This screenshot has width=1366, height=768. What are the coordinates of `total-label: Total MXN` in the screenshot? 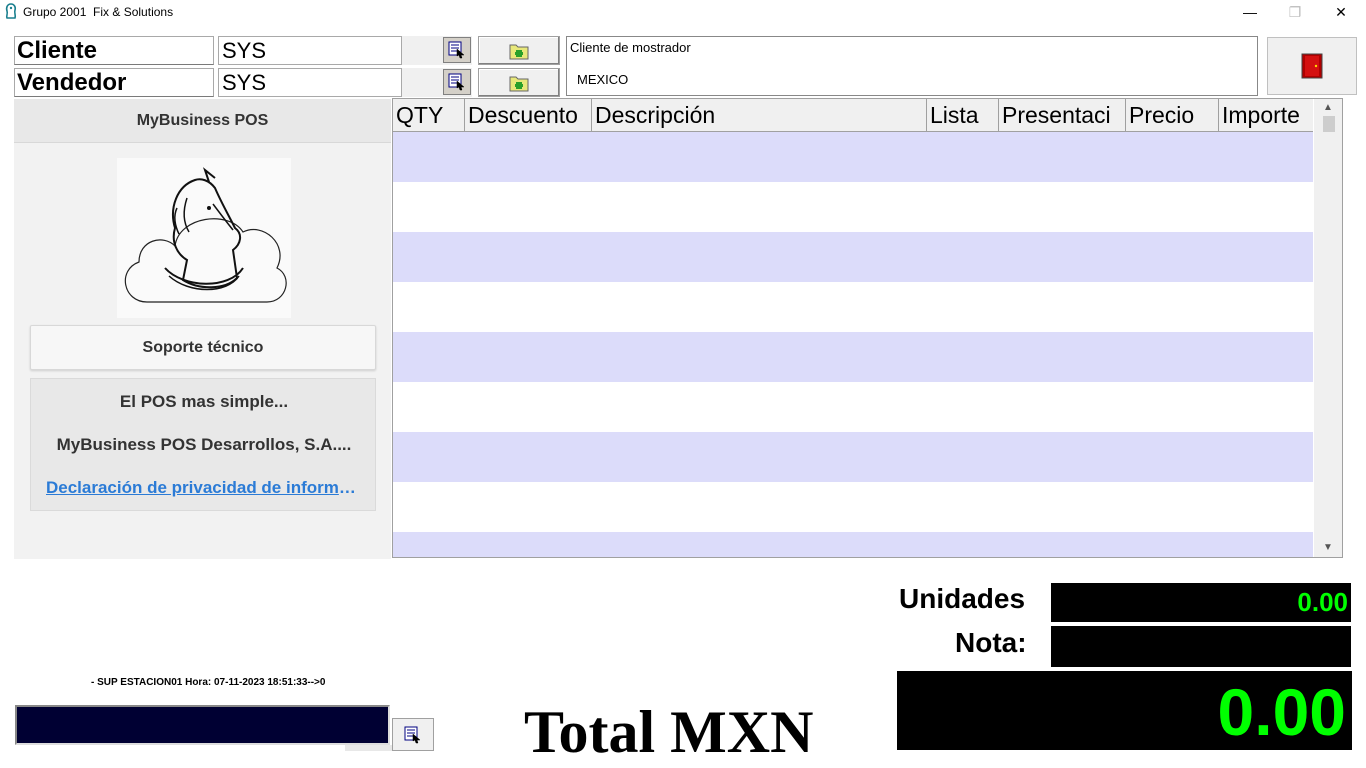 It's located at (669, 732).